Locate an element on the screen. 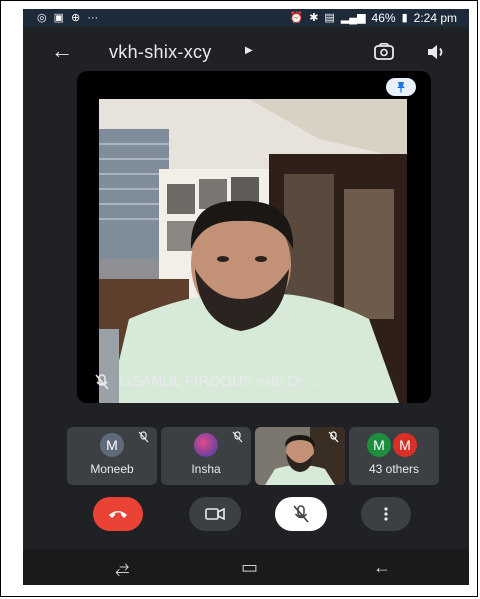  switch-camera-icon is located at coordinates (384, 52).